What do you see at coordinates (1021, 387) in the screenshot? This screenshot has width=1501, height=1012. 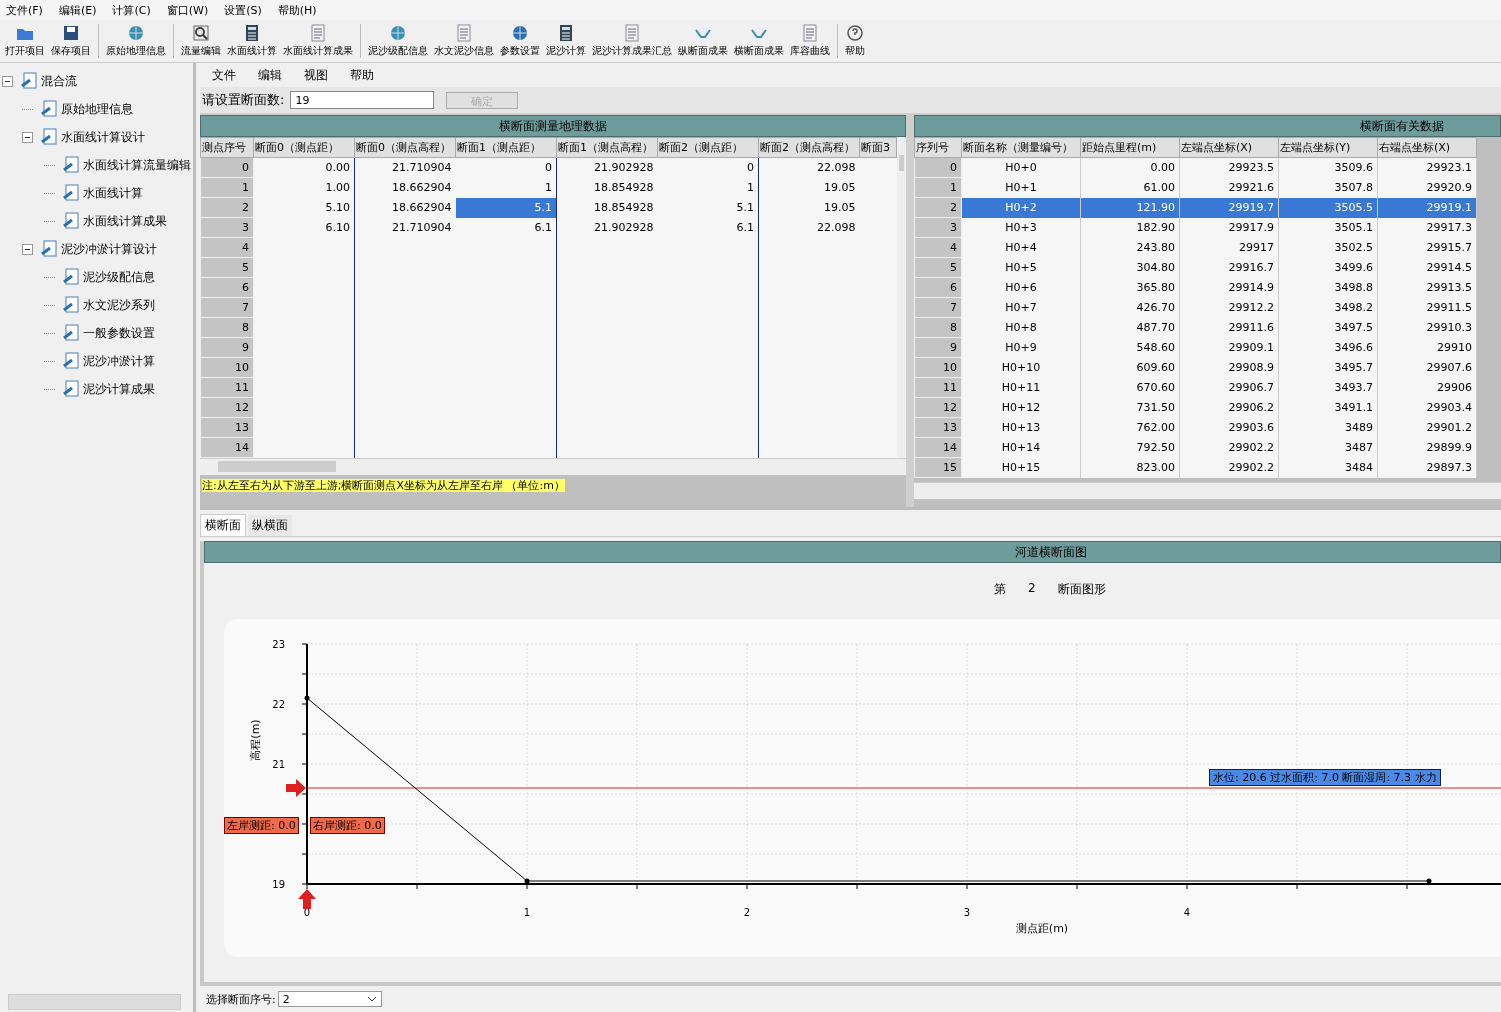 I see `table-cell: H0+11` at bounding box center [1021, 387].